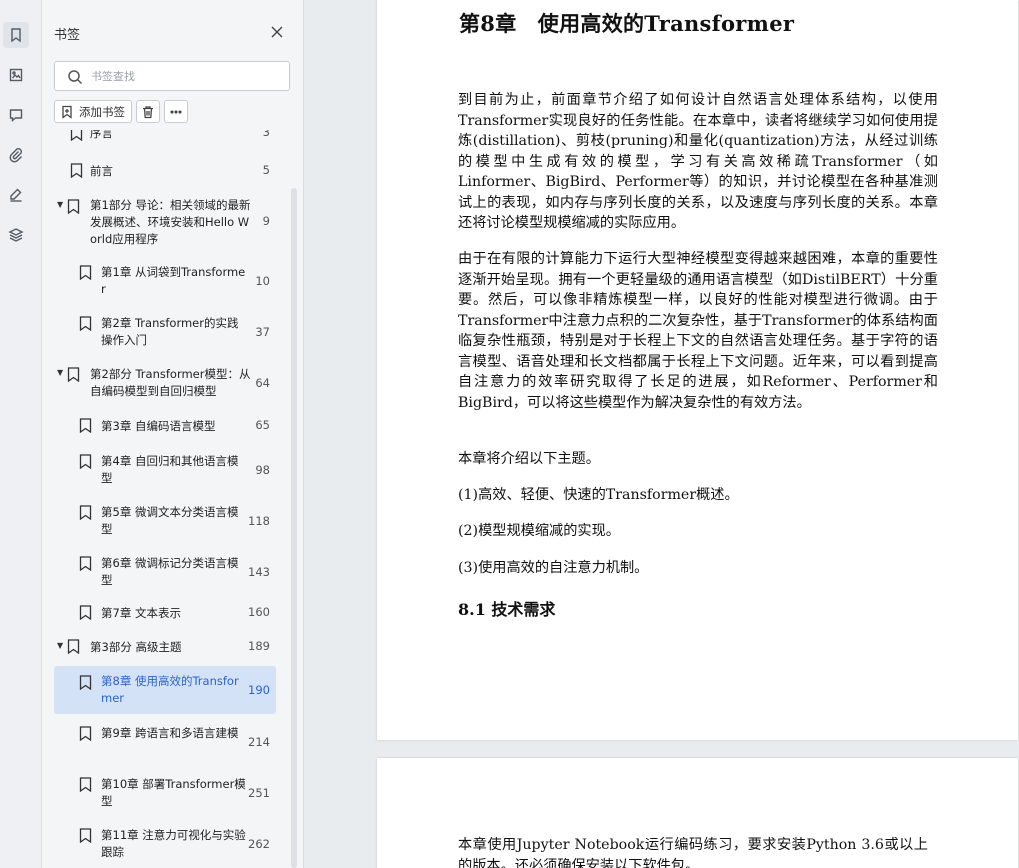 Image resolution: width=1019 pixels, height=868 pixels. What do you see at coordinates (173, 280) in the screenshot?
I see `bookmark-label: 第1章 从词袋到Transformer` at bounding box center [173, 280].